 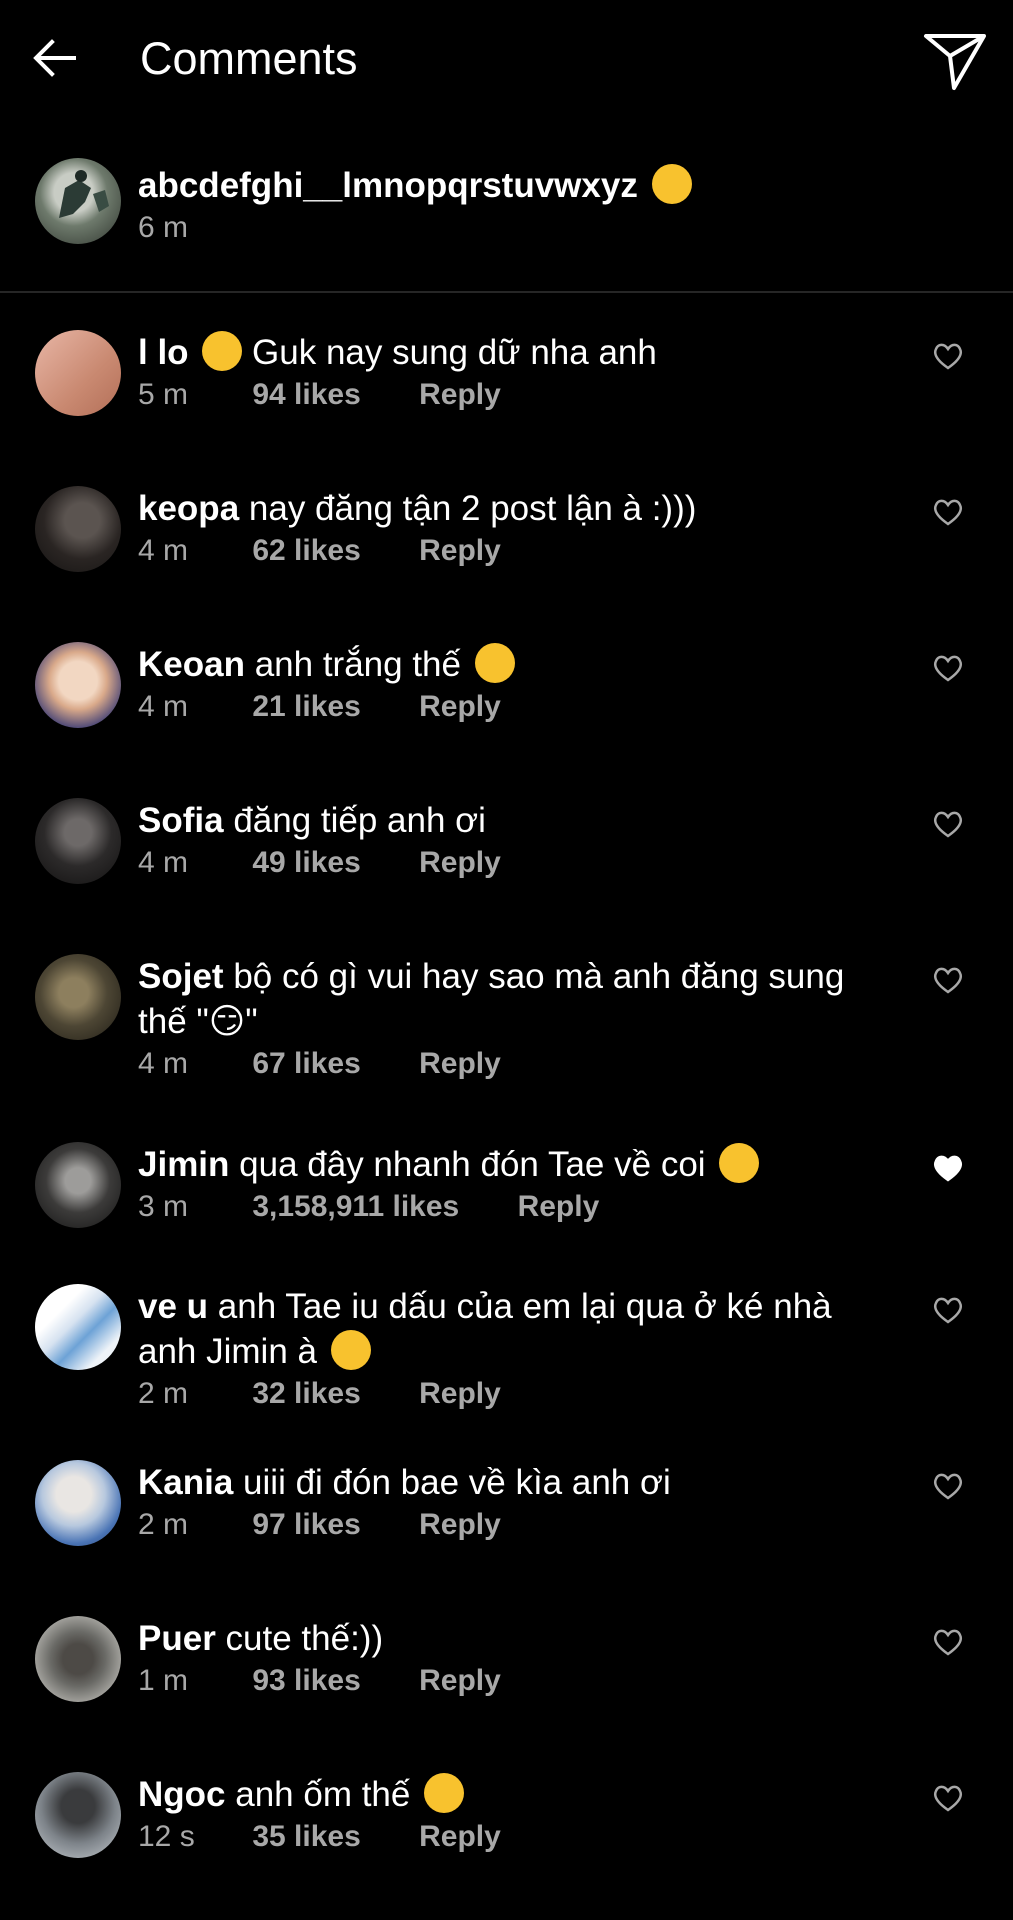 What do you see at coordinates (306, 1394) in the screenshot?
I see `comment-likes: 32 likes` at bounding box center [306, 1394].